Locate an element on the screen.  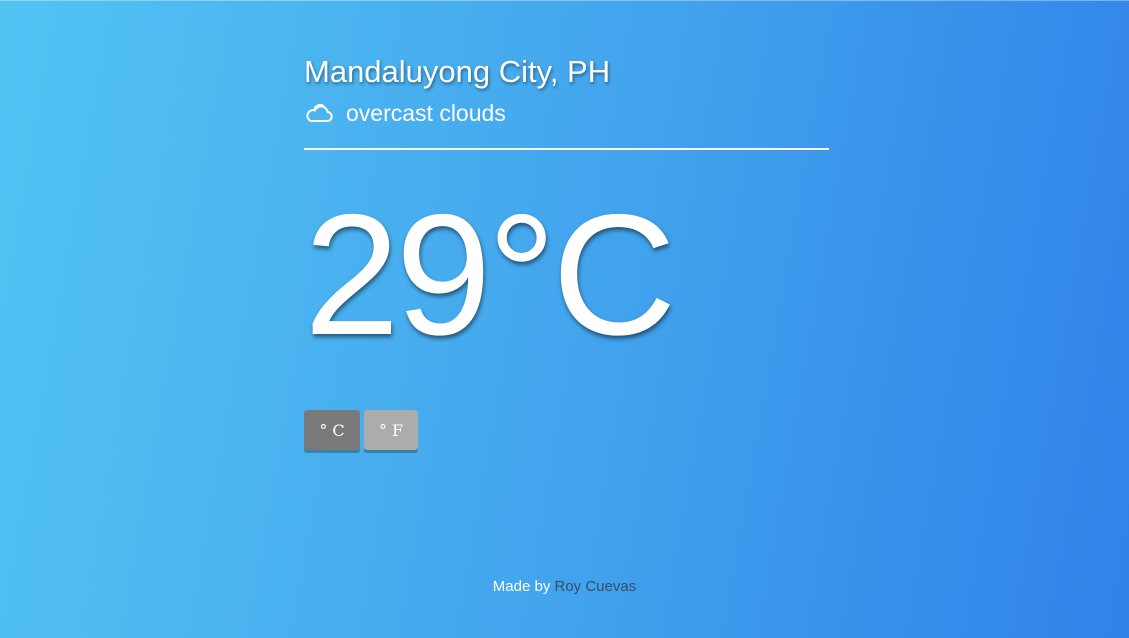
divider is located at coordinates (566, 149).